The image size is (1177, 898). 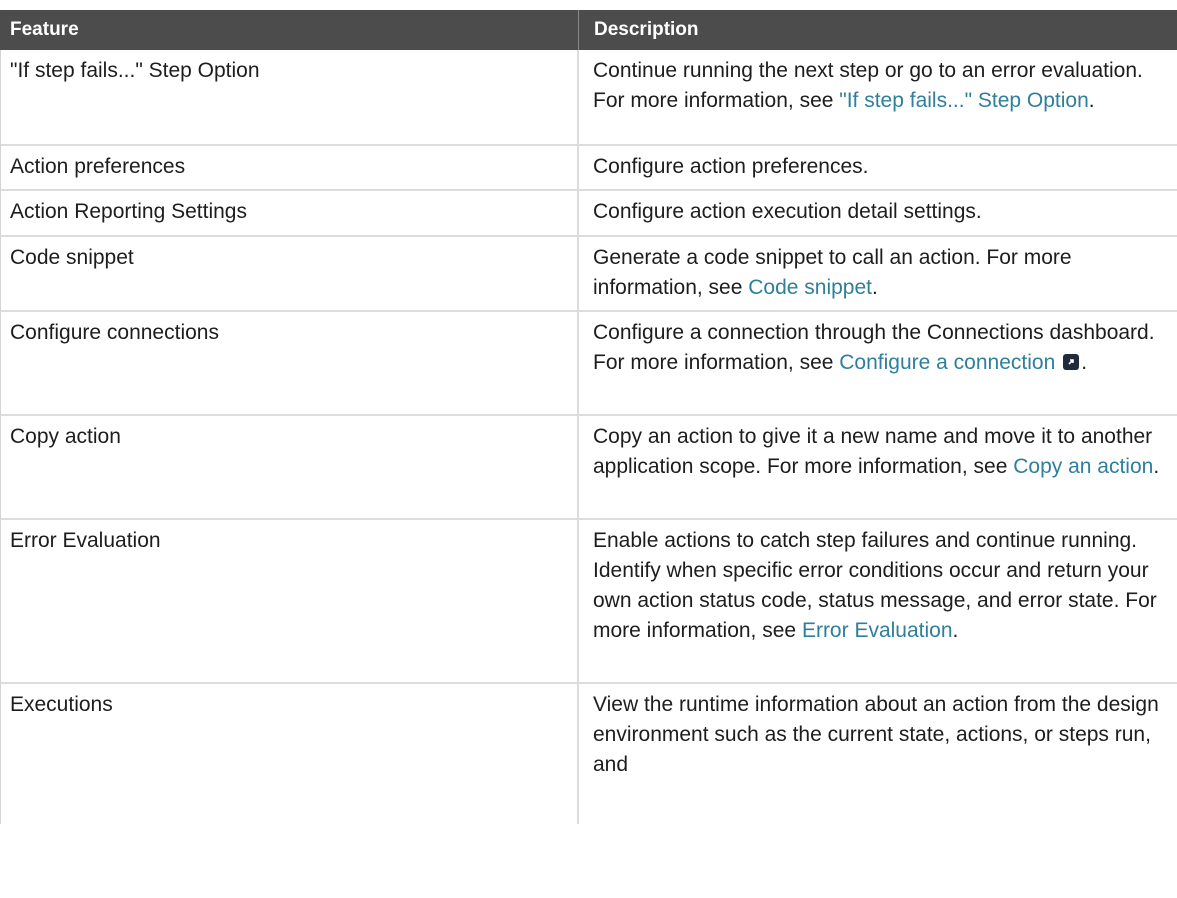 What do you see at coordinates (1071, 362) in the screenshot?
I see `external-link-icon` at bounding box center [1071, 362].